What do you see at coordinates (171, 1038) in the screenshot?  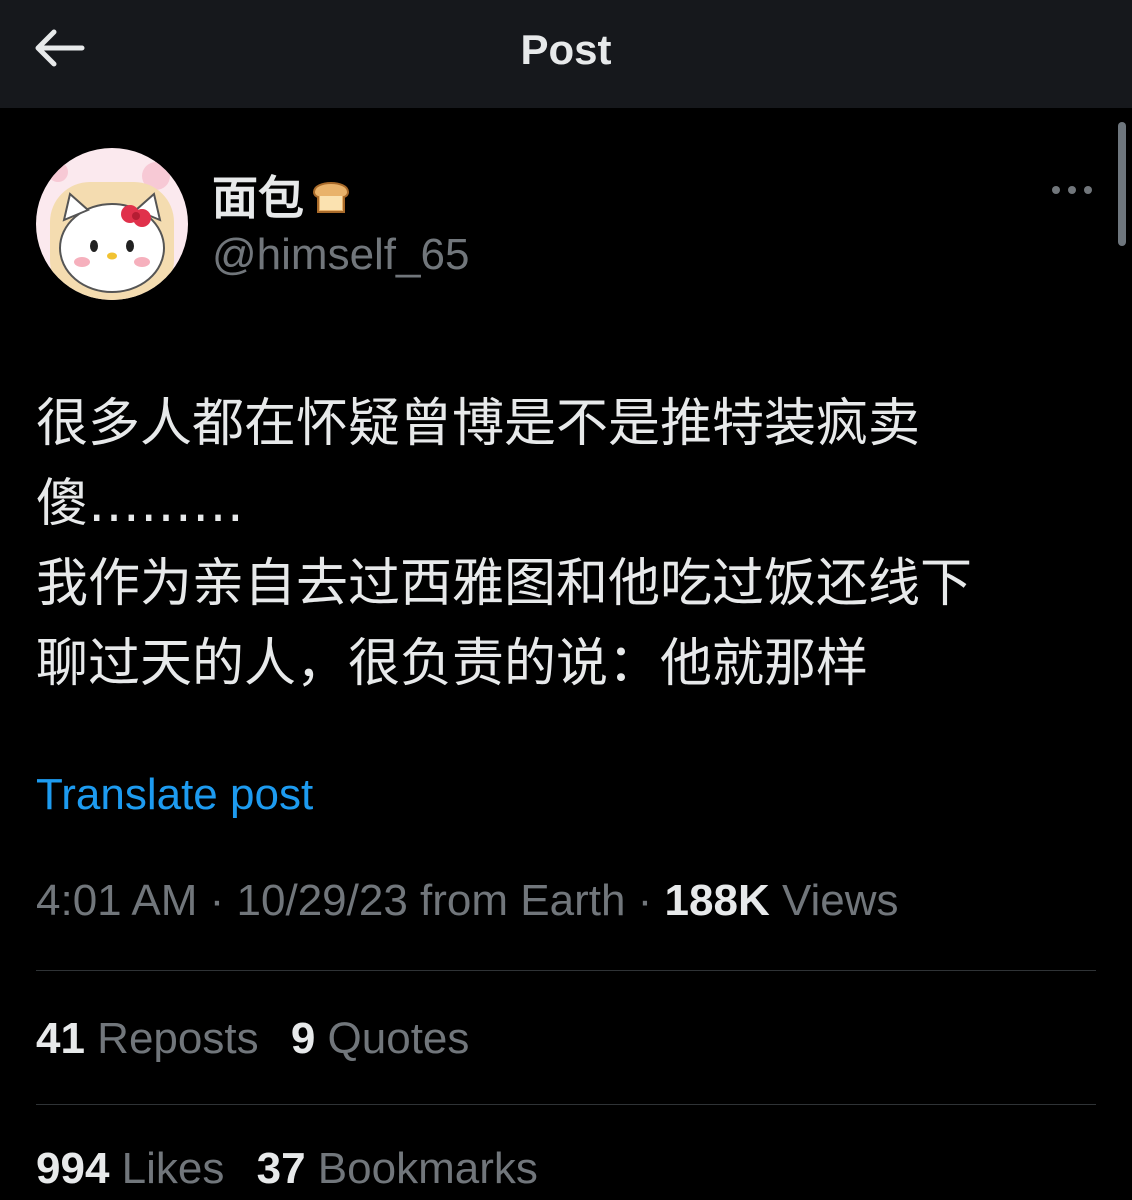 I see `reposts-label: Reposts` at bounding box center [171, 1038].